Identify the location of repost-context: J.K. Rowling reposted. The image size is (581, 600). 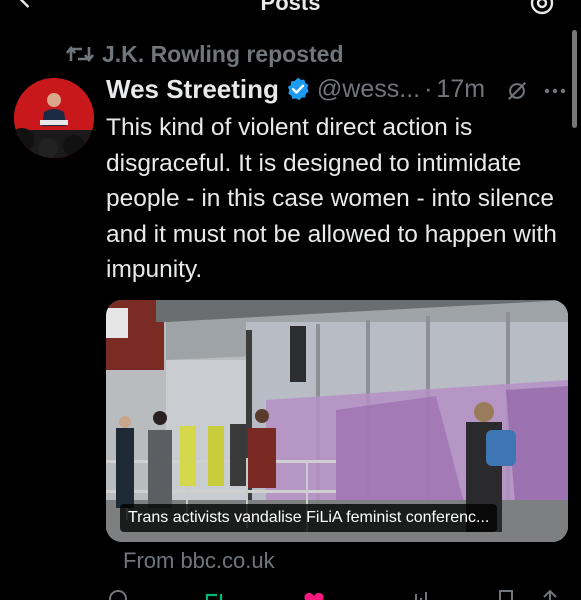
(205, 54).